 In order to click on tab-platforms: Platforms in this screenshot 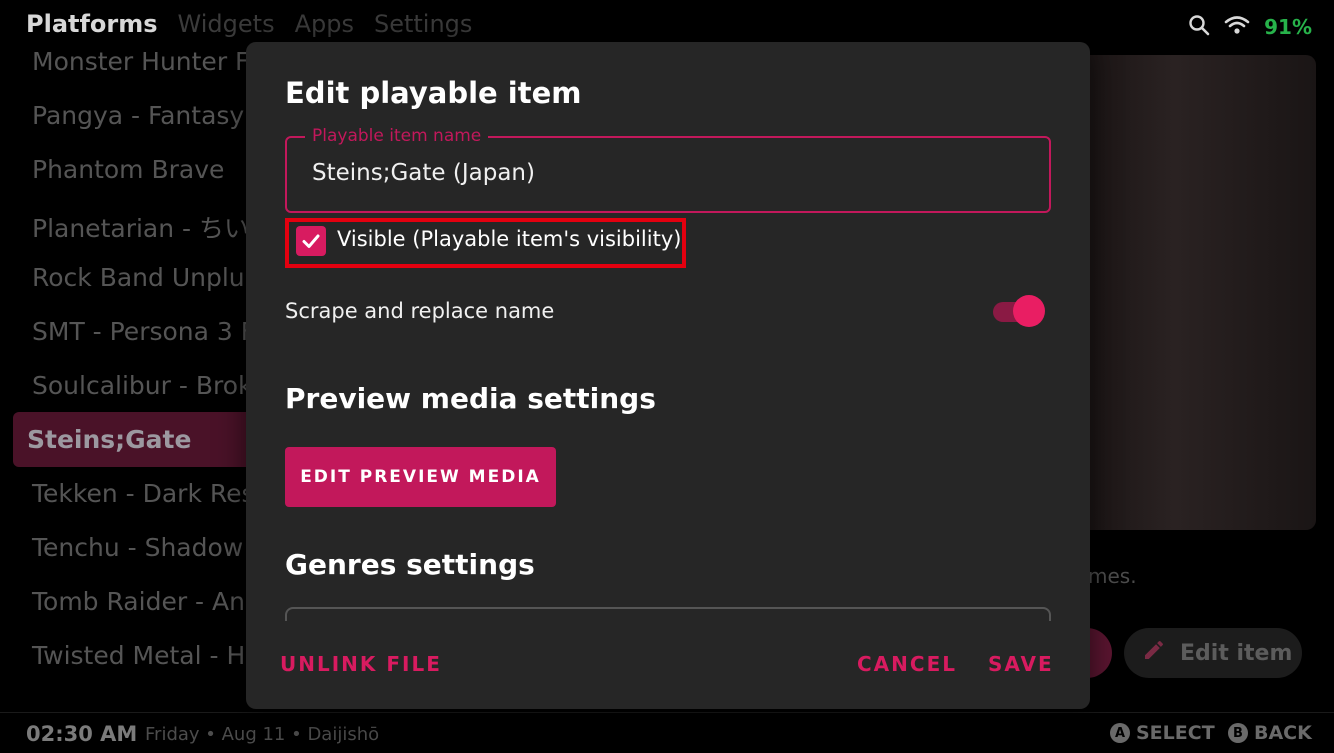, I will do `click(92, 24)`.